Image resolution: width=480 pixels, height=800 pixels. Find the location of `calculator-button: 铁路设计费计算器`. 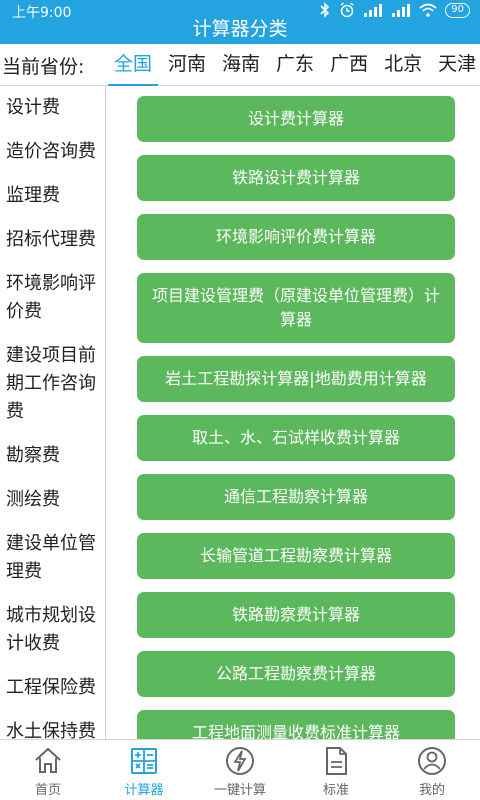

calculator-button: 铁路设计费计算器 is located at coordinates (296, 178).